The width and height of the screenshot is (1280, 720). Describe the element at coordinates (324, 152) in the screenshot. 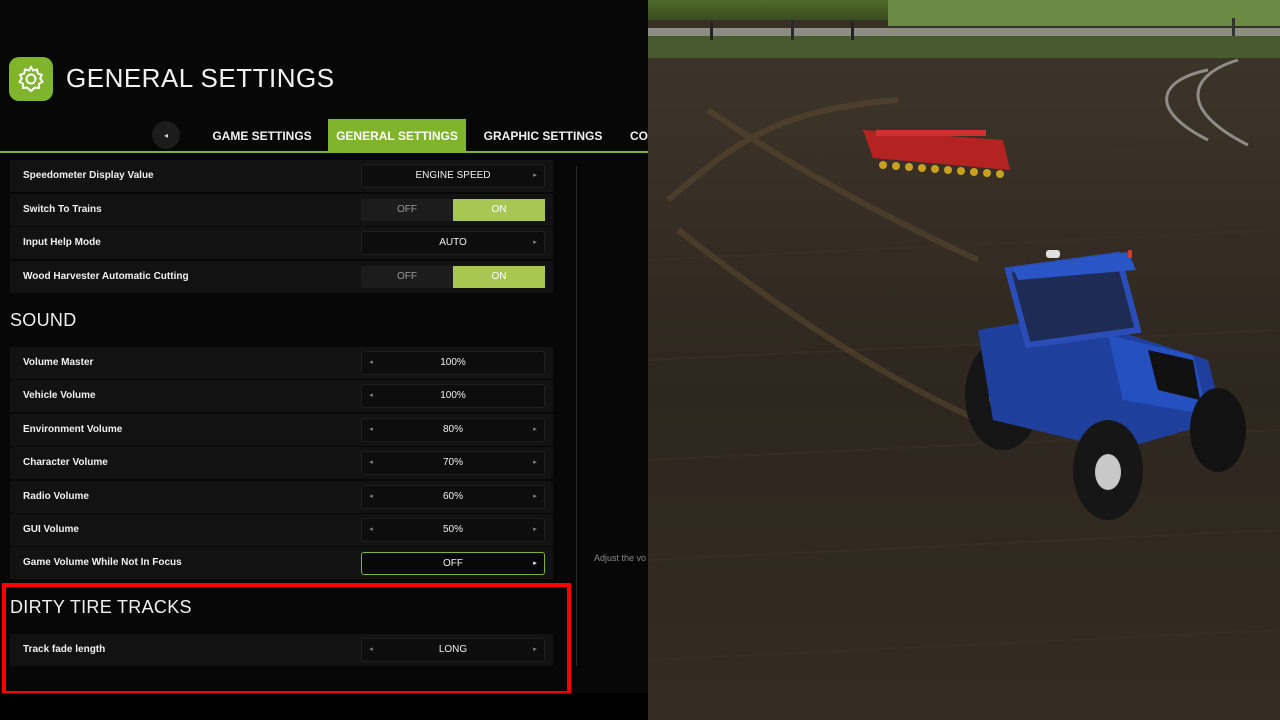

I see `tab-underline` at that location.